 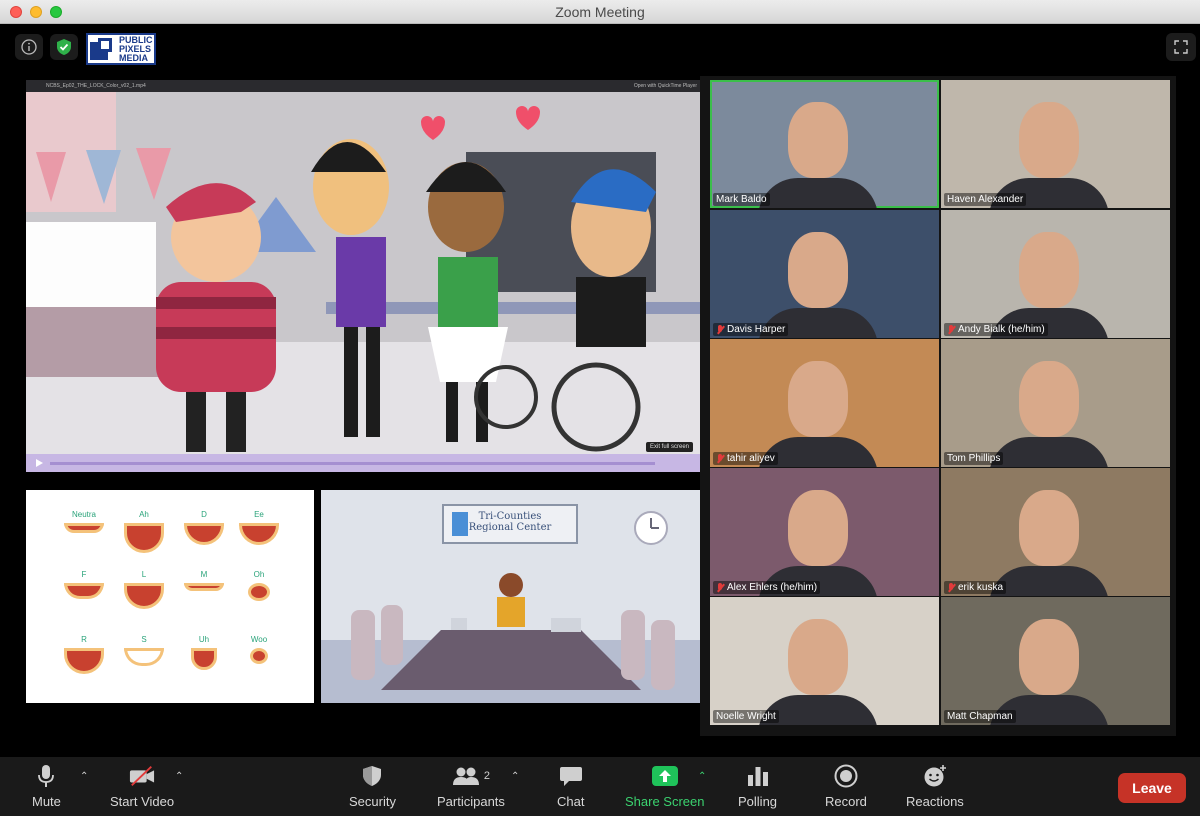 I want to click on video-off-icon, so click(x=142, y=776).